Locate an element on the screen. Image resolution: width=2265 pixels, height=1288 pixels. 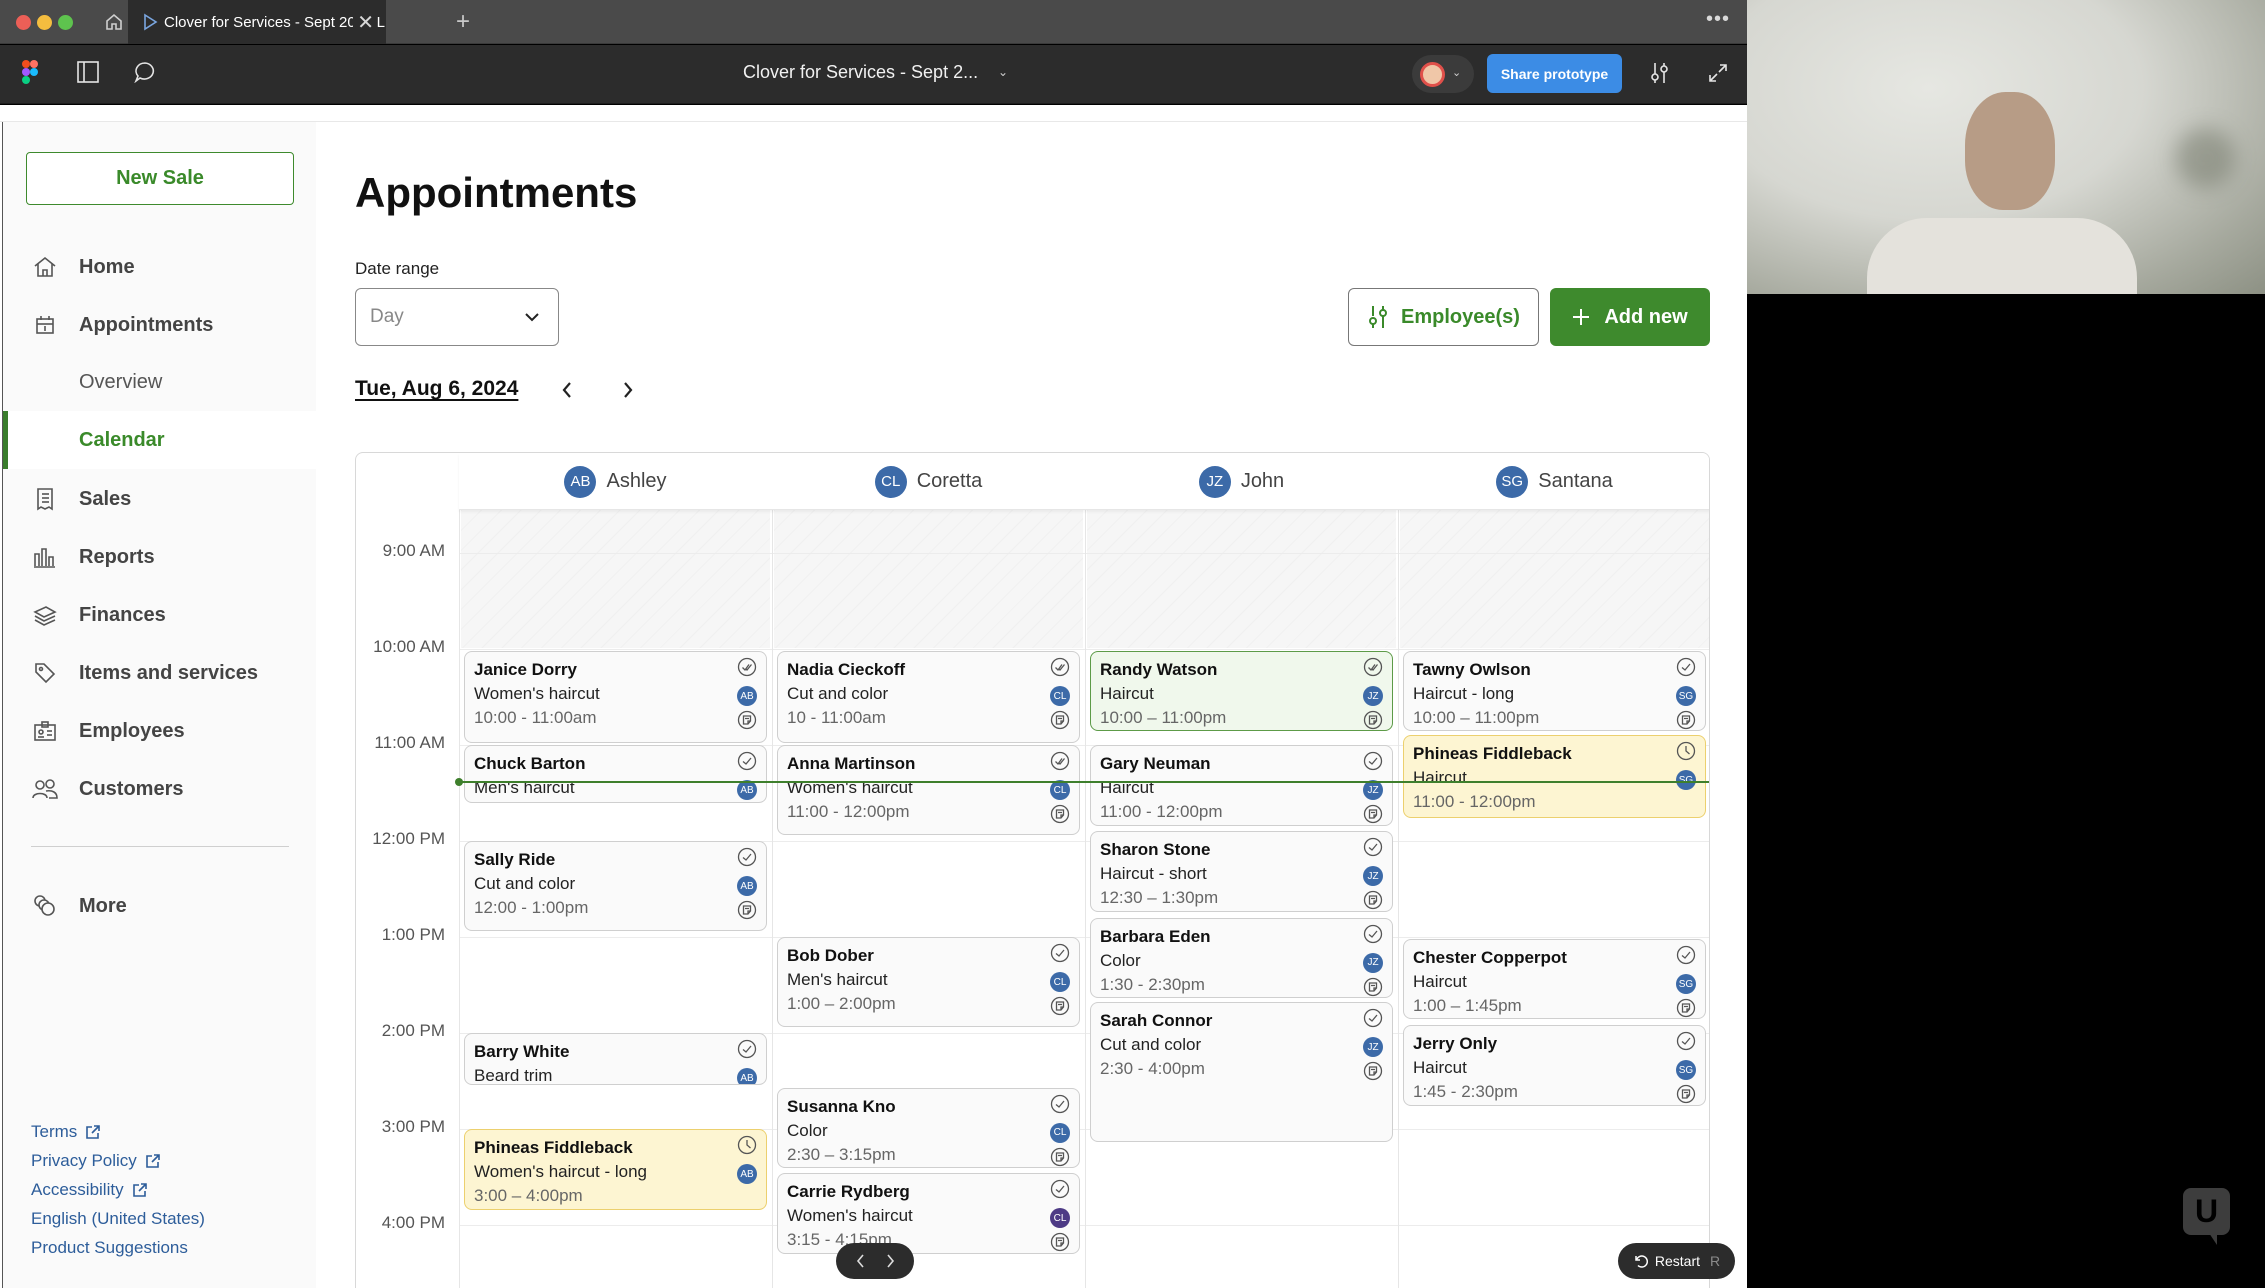
calendar-icon is located at coordinates (45, 325).